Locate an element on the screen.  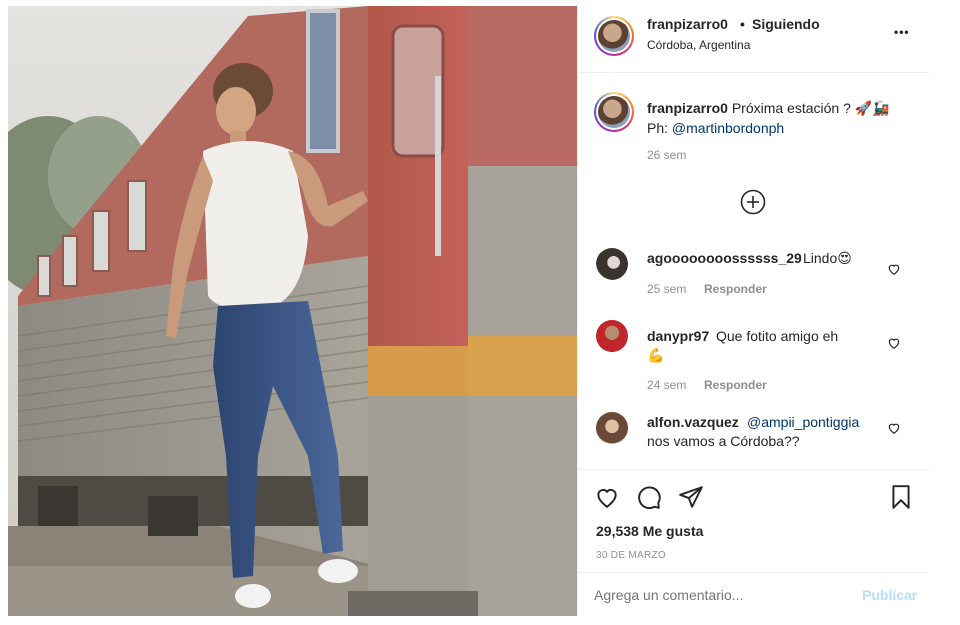
comment-time: 25 sem is located at coordinates (666, 289).